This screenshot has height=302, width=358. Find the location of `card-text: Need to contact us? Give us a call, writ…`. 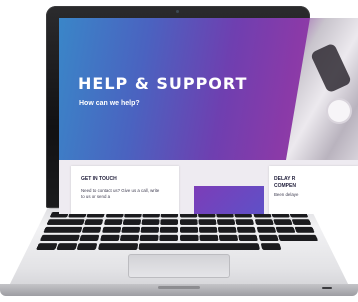

card-text: Need to contact us? Give us a call, writ… is located at coordinates (120, 193).